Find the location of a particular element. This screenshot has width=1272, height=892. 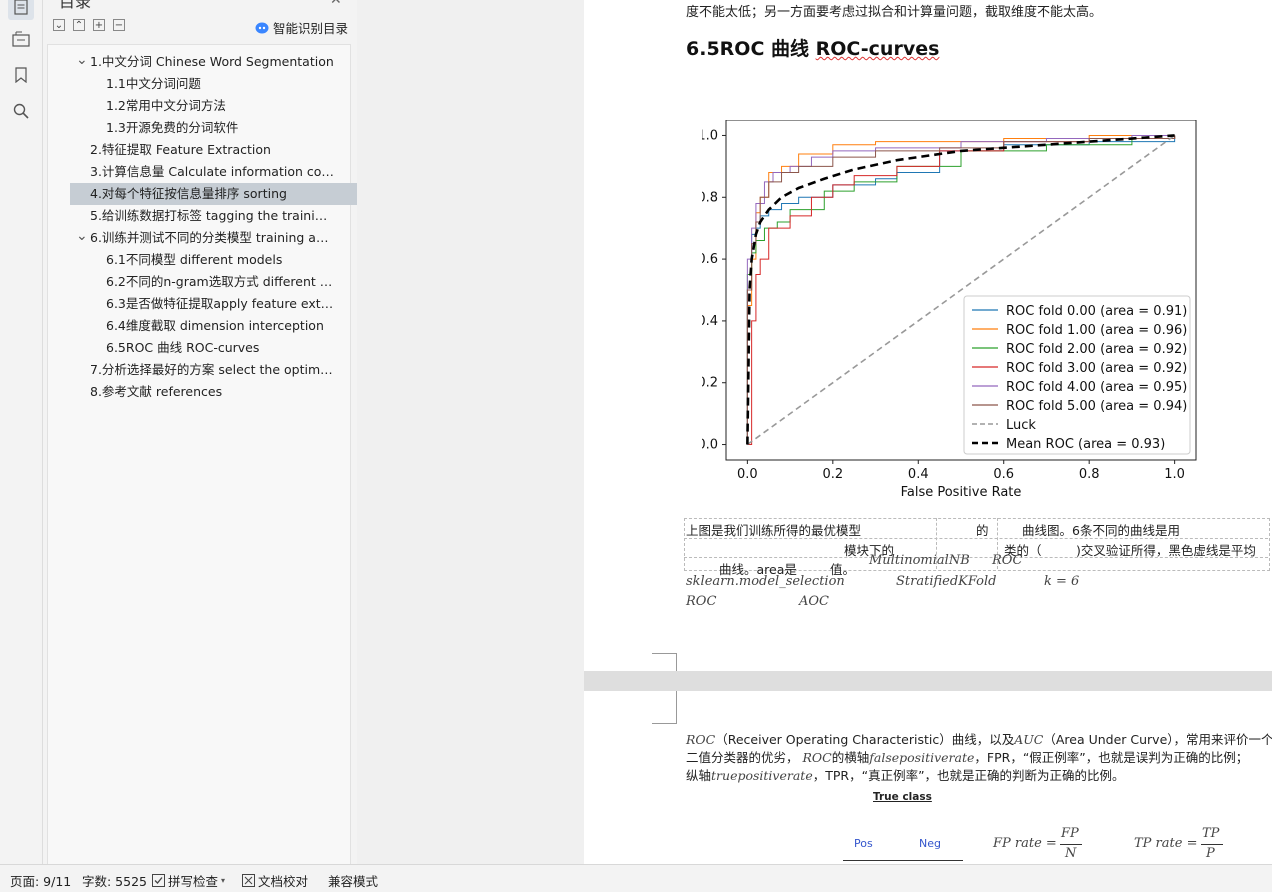

proofread-button: 文档校对 is located at coordinates (275, 880).